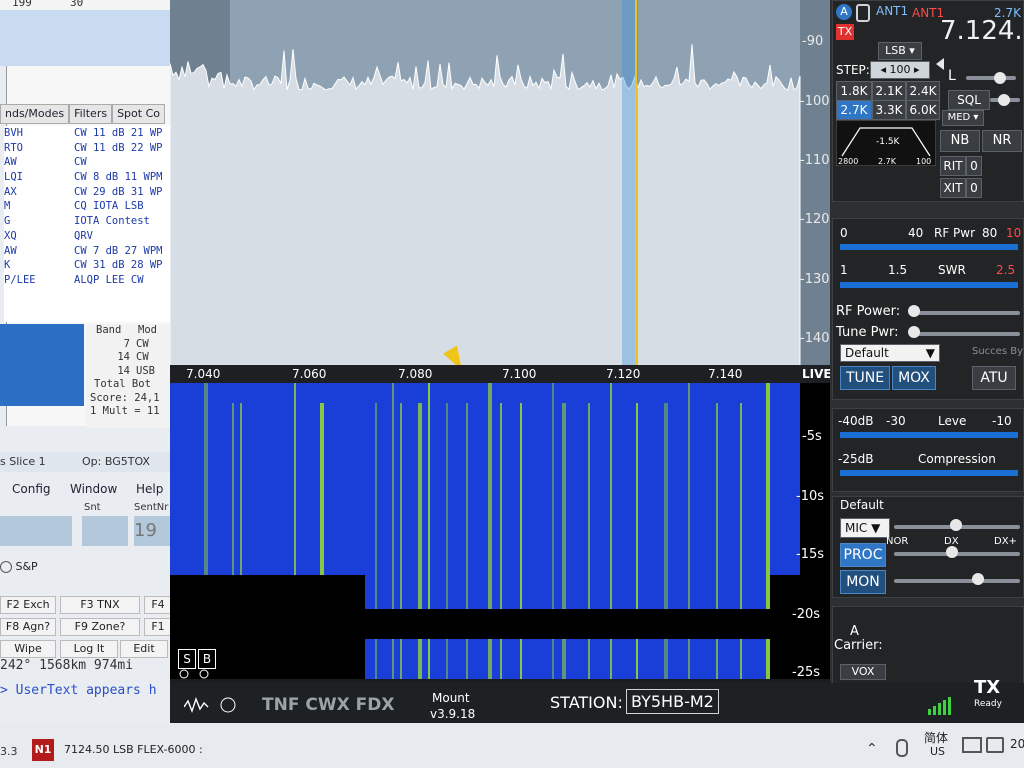  What do you see at coordinates (133, 749) in the screenshot?
I see `taskbar-app-title: 7124.50 LSB FLEX-6000 :` at bounding box center [133, 749].